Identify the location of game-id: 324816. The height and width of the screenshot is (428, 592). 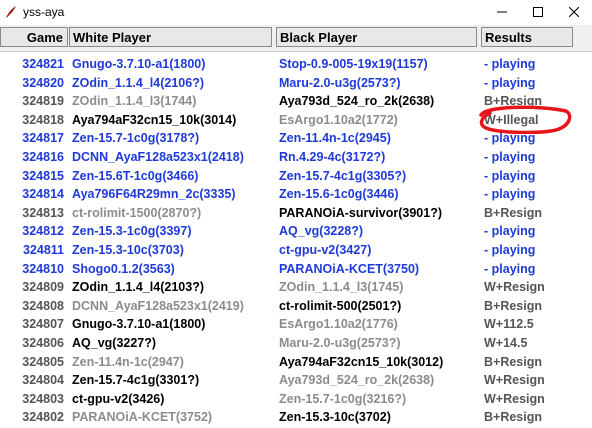
(43, 156).